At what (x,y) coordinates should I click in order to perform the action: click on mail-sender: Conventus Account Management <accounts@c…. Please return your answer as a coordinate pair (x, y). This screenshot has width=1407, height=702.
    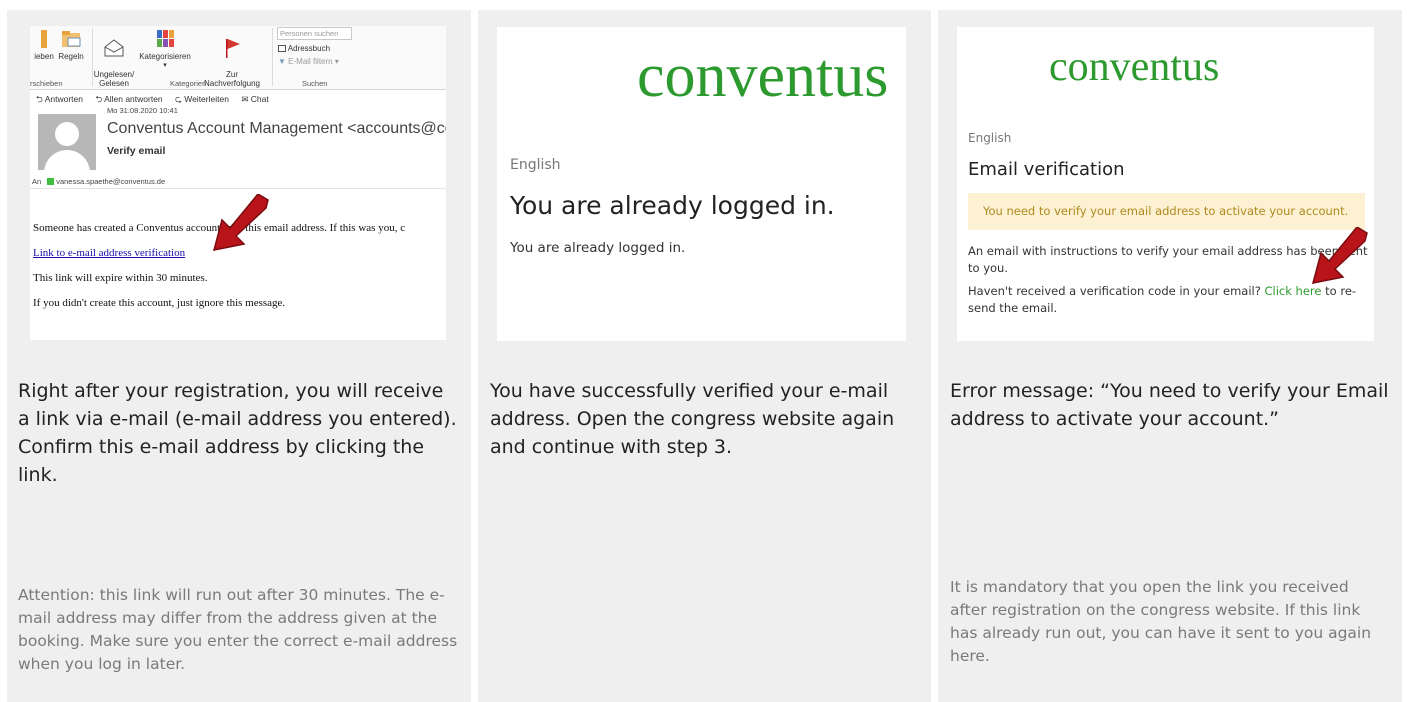
    Looking at the image, I should click on (276, 128).